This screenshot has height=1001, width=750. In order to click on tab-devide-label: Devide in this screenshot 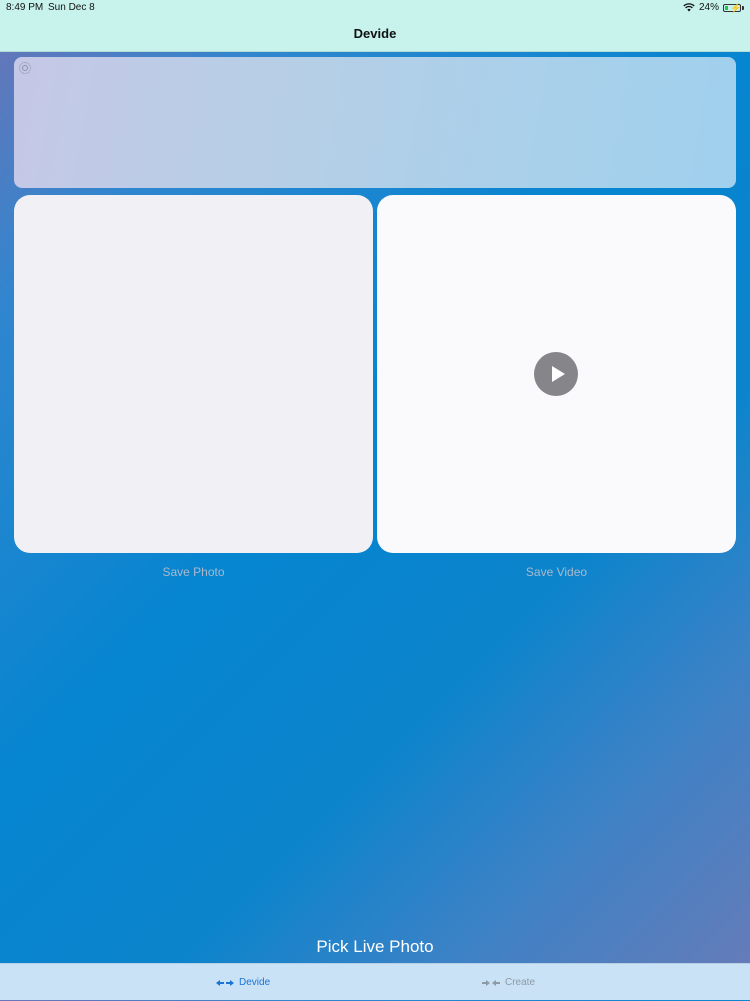, I will do `click(255, 982)`.